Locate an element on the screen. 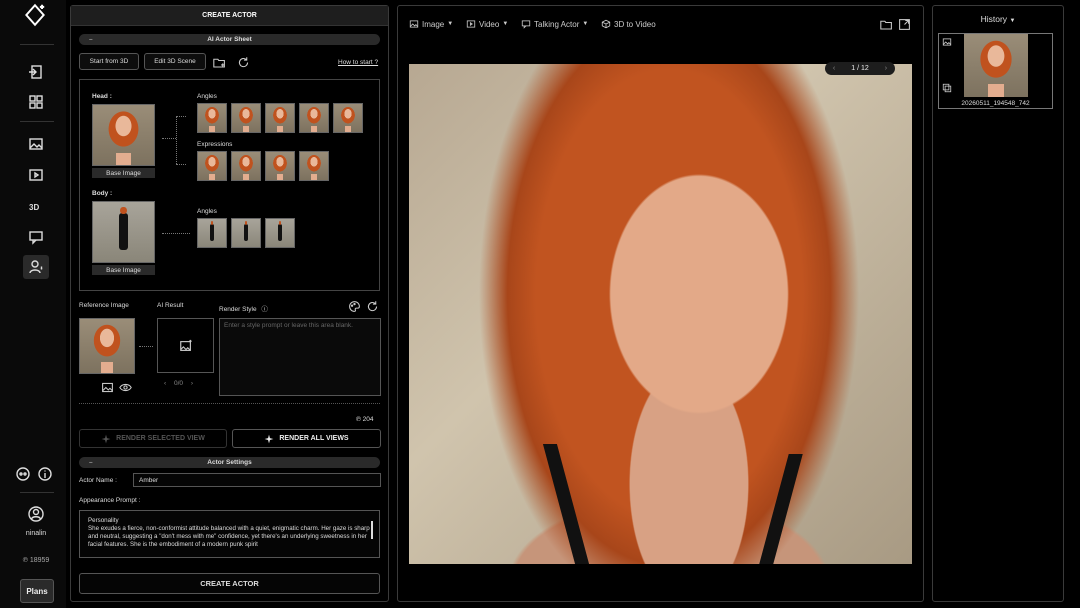  ai-actor-sheet-section: – AI Actor Sheet is located at coordinates (229, 39).